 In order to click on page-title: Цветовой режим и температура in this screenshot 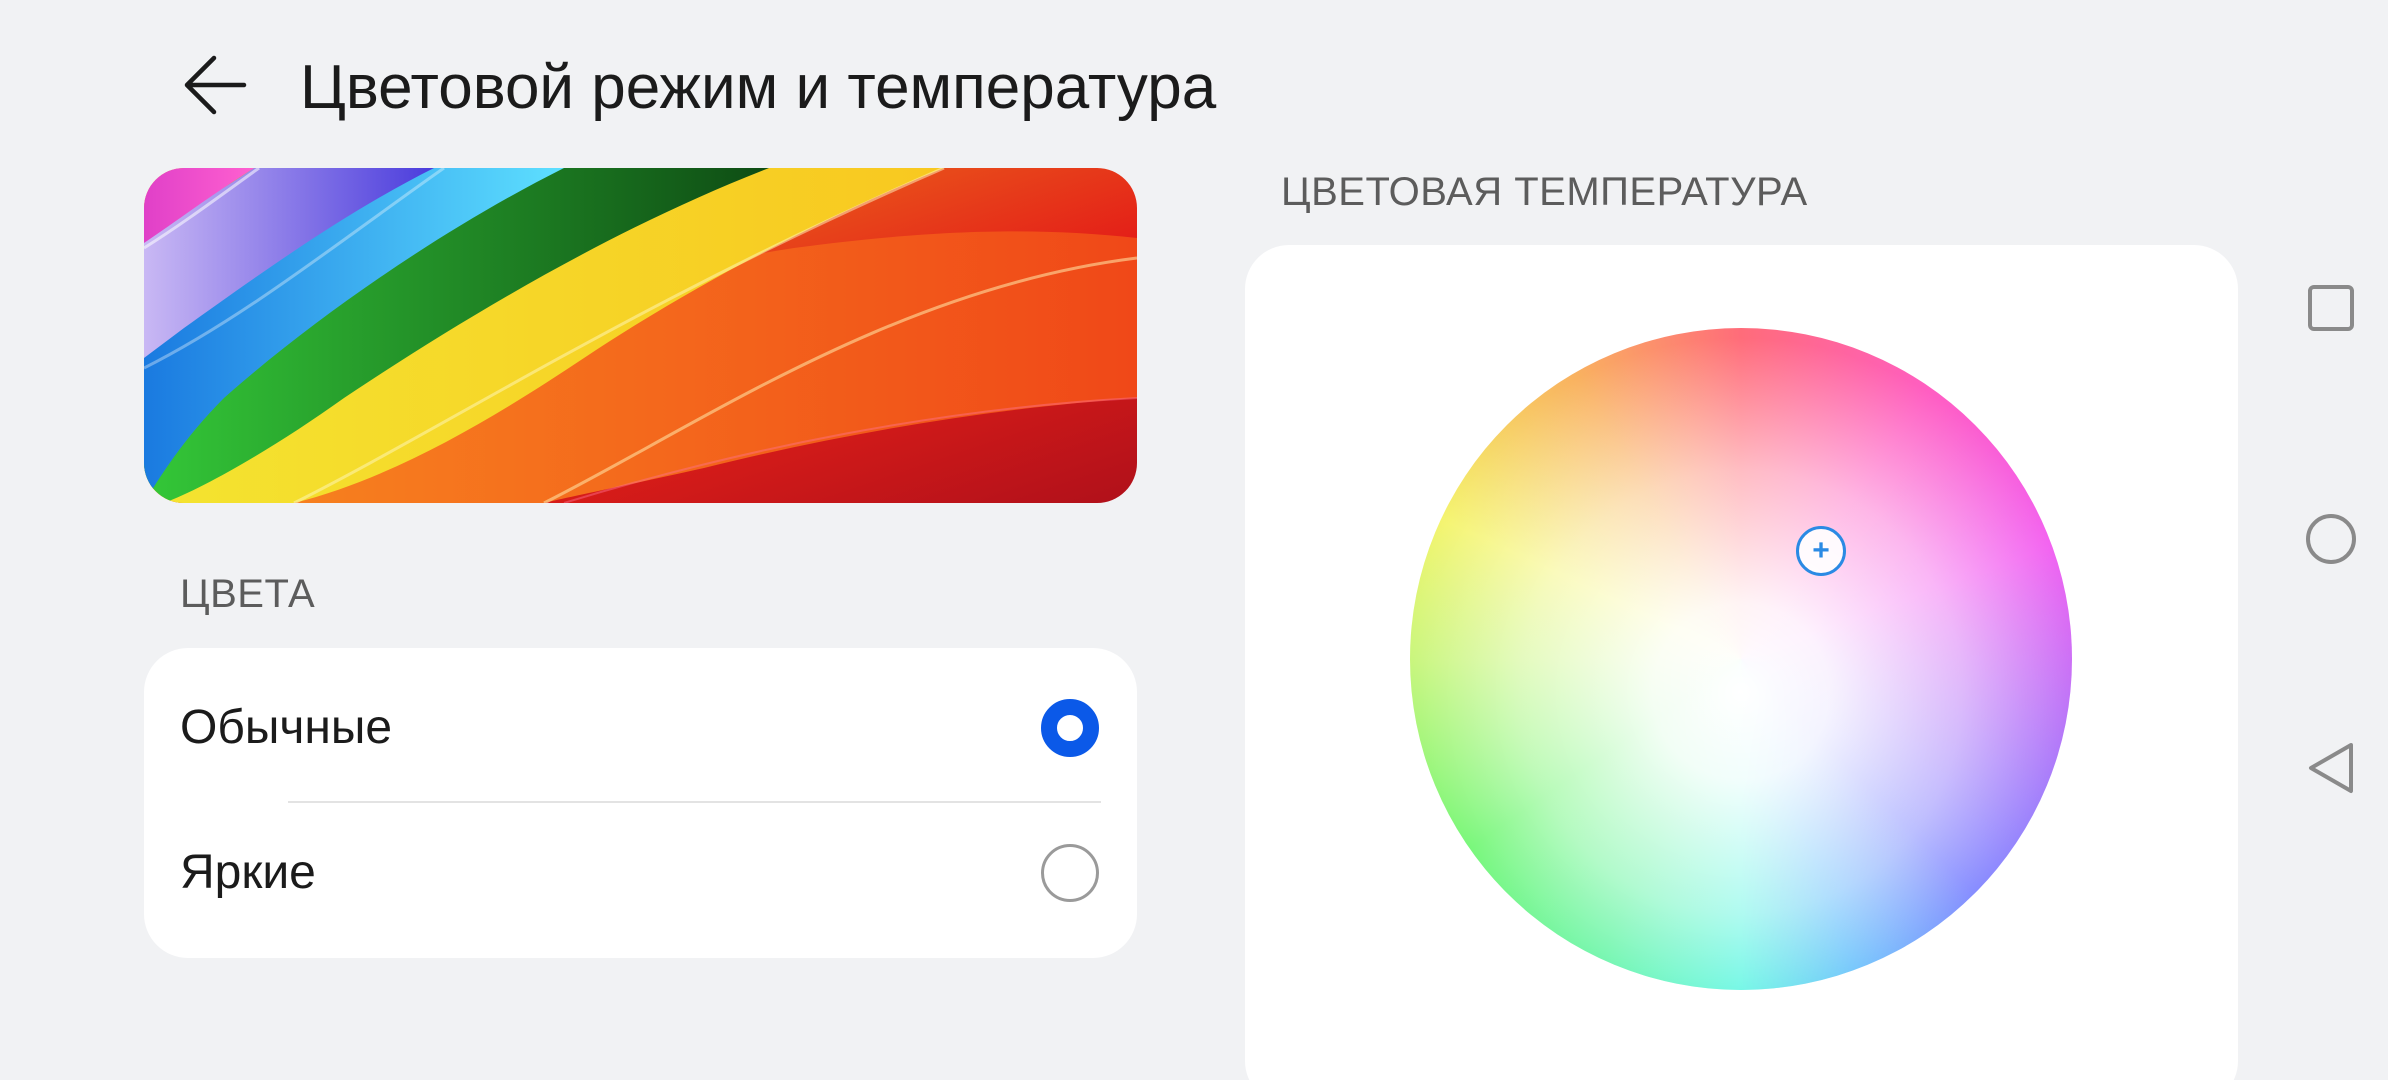, I will do `click(758, 87)`.